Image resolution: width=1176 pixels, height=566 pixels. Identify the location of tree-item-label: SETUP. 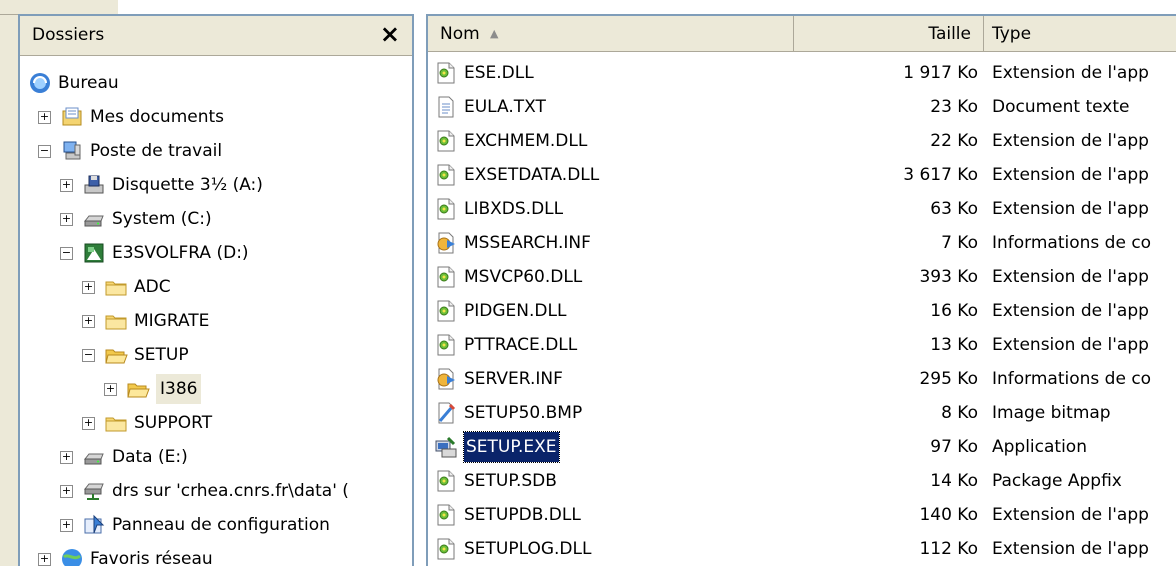
(161, 355).